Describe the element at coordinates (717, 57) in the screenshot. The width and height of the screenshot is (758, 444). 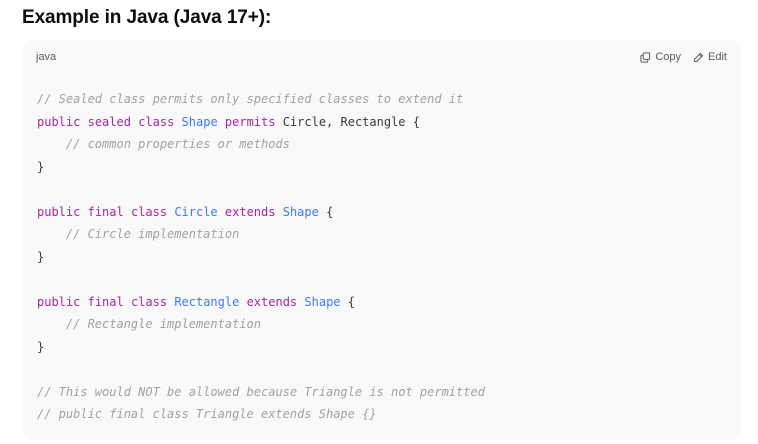
I see `edit-button-label: Edit` at that location.